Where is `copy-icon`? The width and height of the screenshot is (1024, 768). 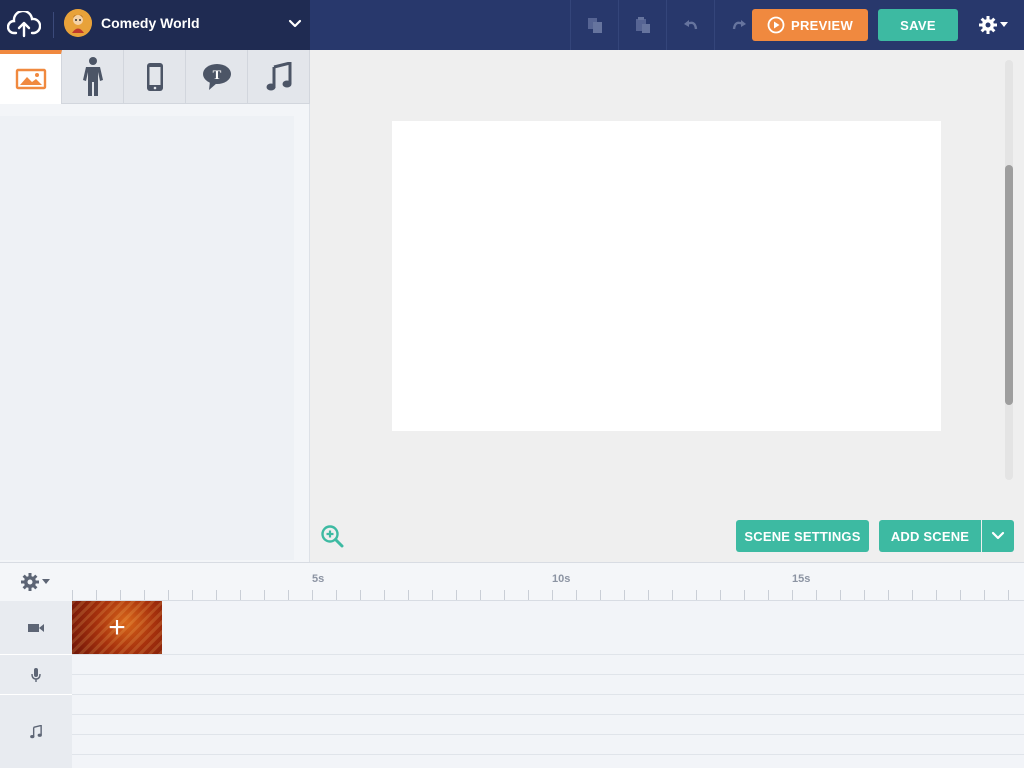 copy-icon is located at coordinates (594, 25).